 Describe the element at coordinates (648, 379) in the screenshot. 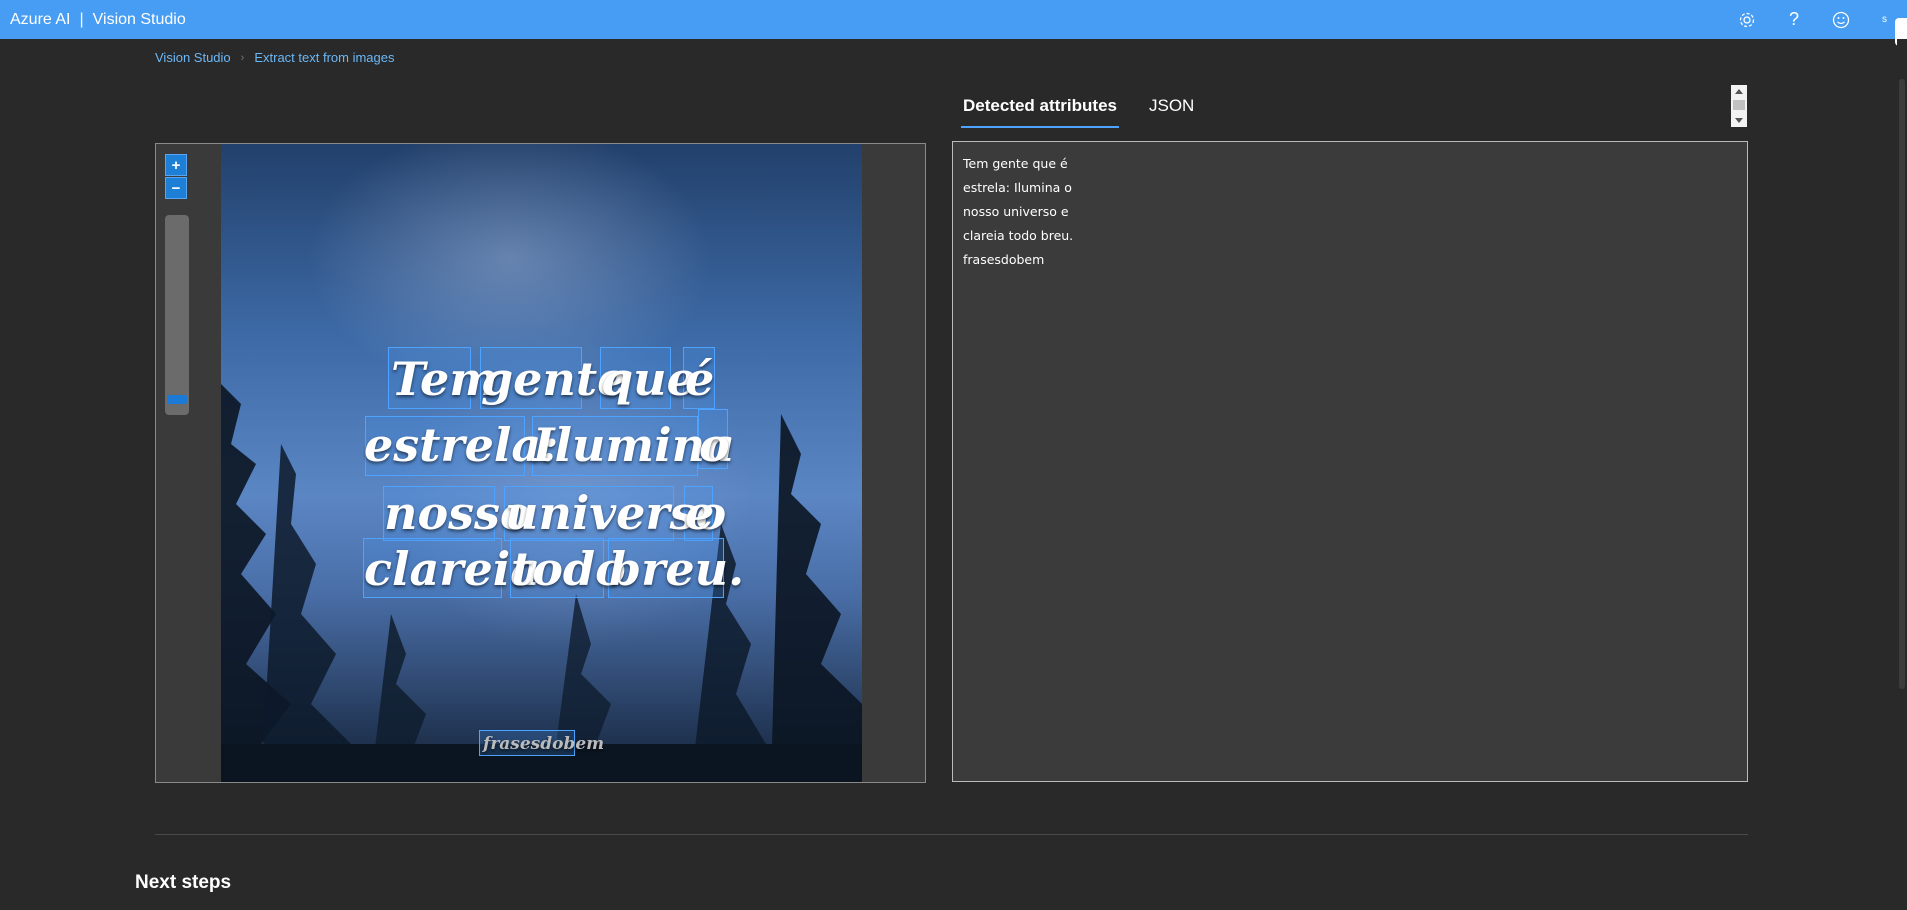

I see `image-word: que` at that location.